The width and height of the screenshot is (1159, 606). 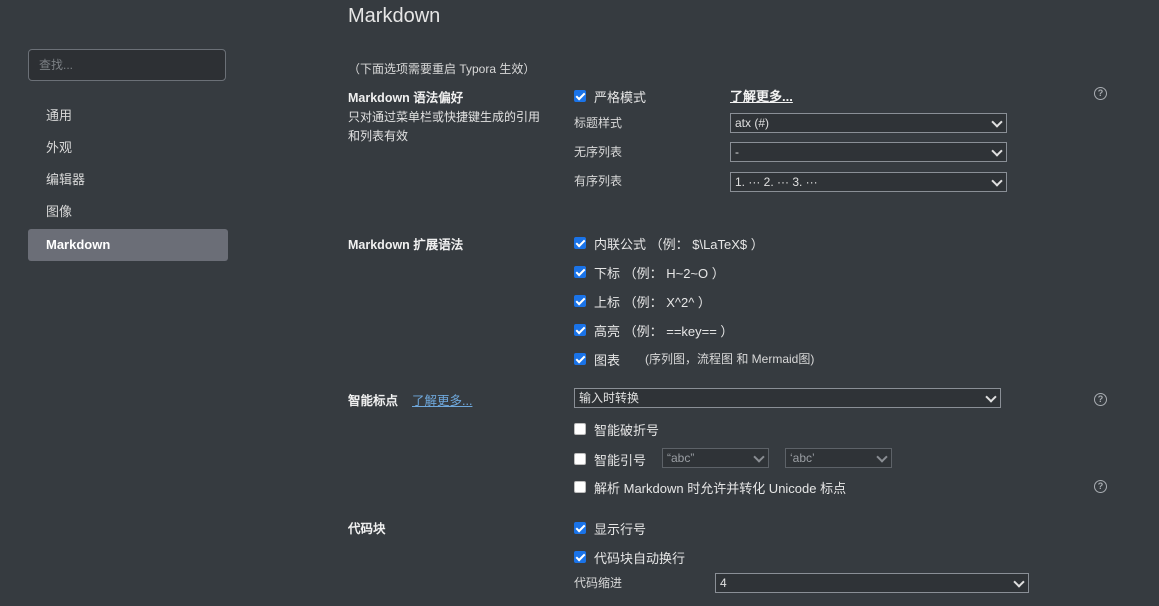 What do you see at coordinates (406, 98) in the screenshot?
I see `syntax-pref-title: Markdown 语法偏好` at bounding box center [406, 98].